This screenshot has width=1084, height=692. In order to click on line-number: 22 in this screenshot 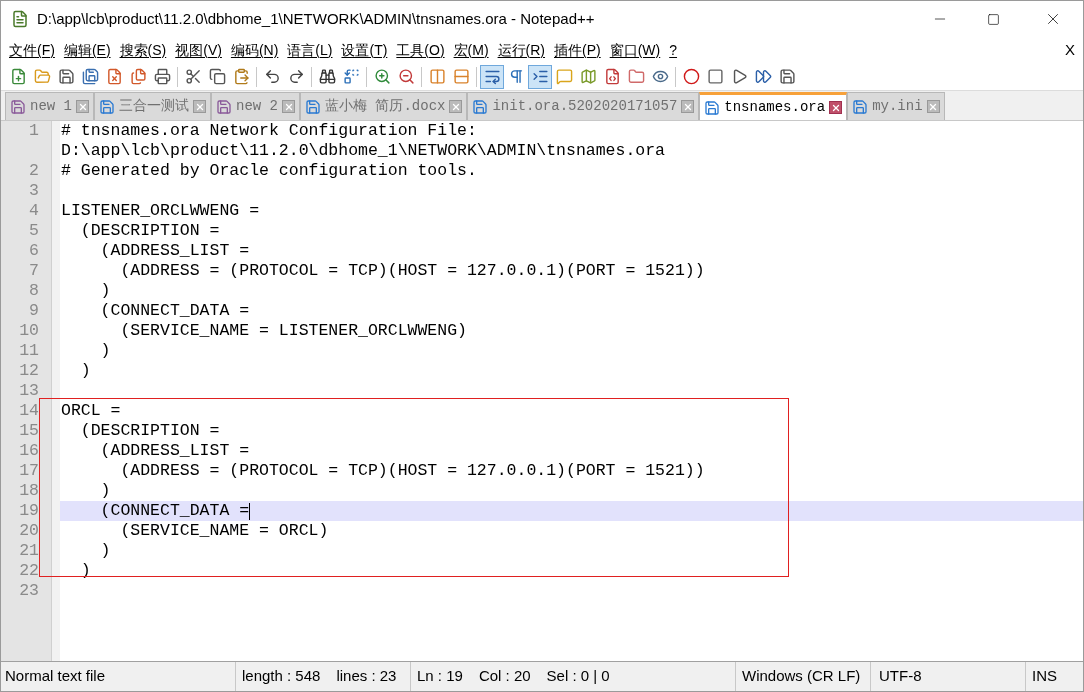, I will do `click(29, 571)`.